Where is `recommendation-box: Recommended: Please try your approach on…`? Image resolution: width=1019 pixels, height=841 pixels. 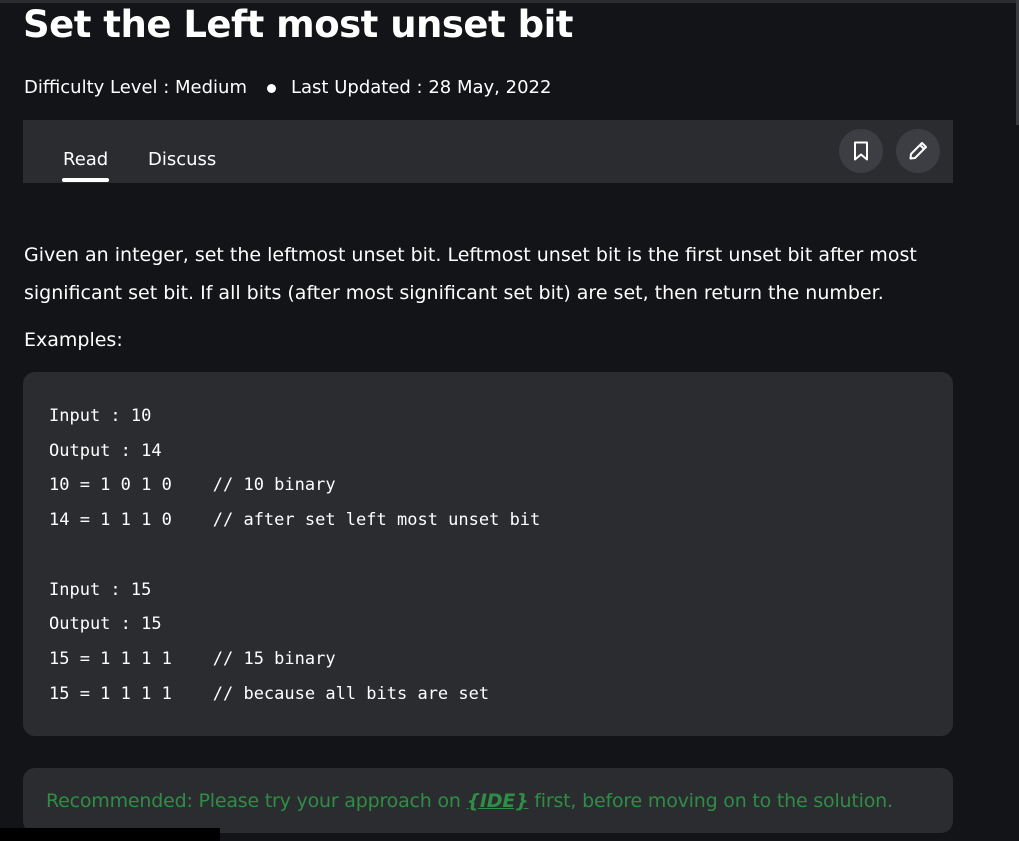
recommendation-box: Recommended: Please try your approach on… is located at coordinates (488, 800).